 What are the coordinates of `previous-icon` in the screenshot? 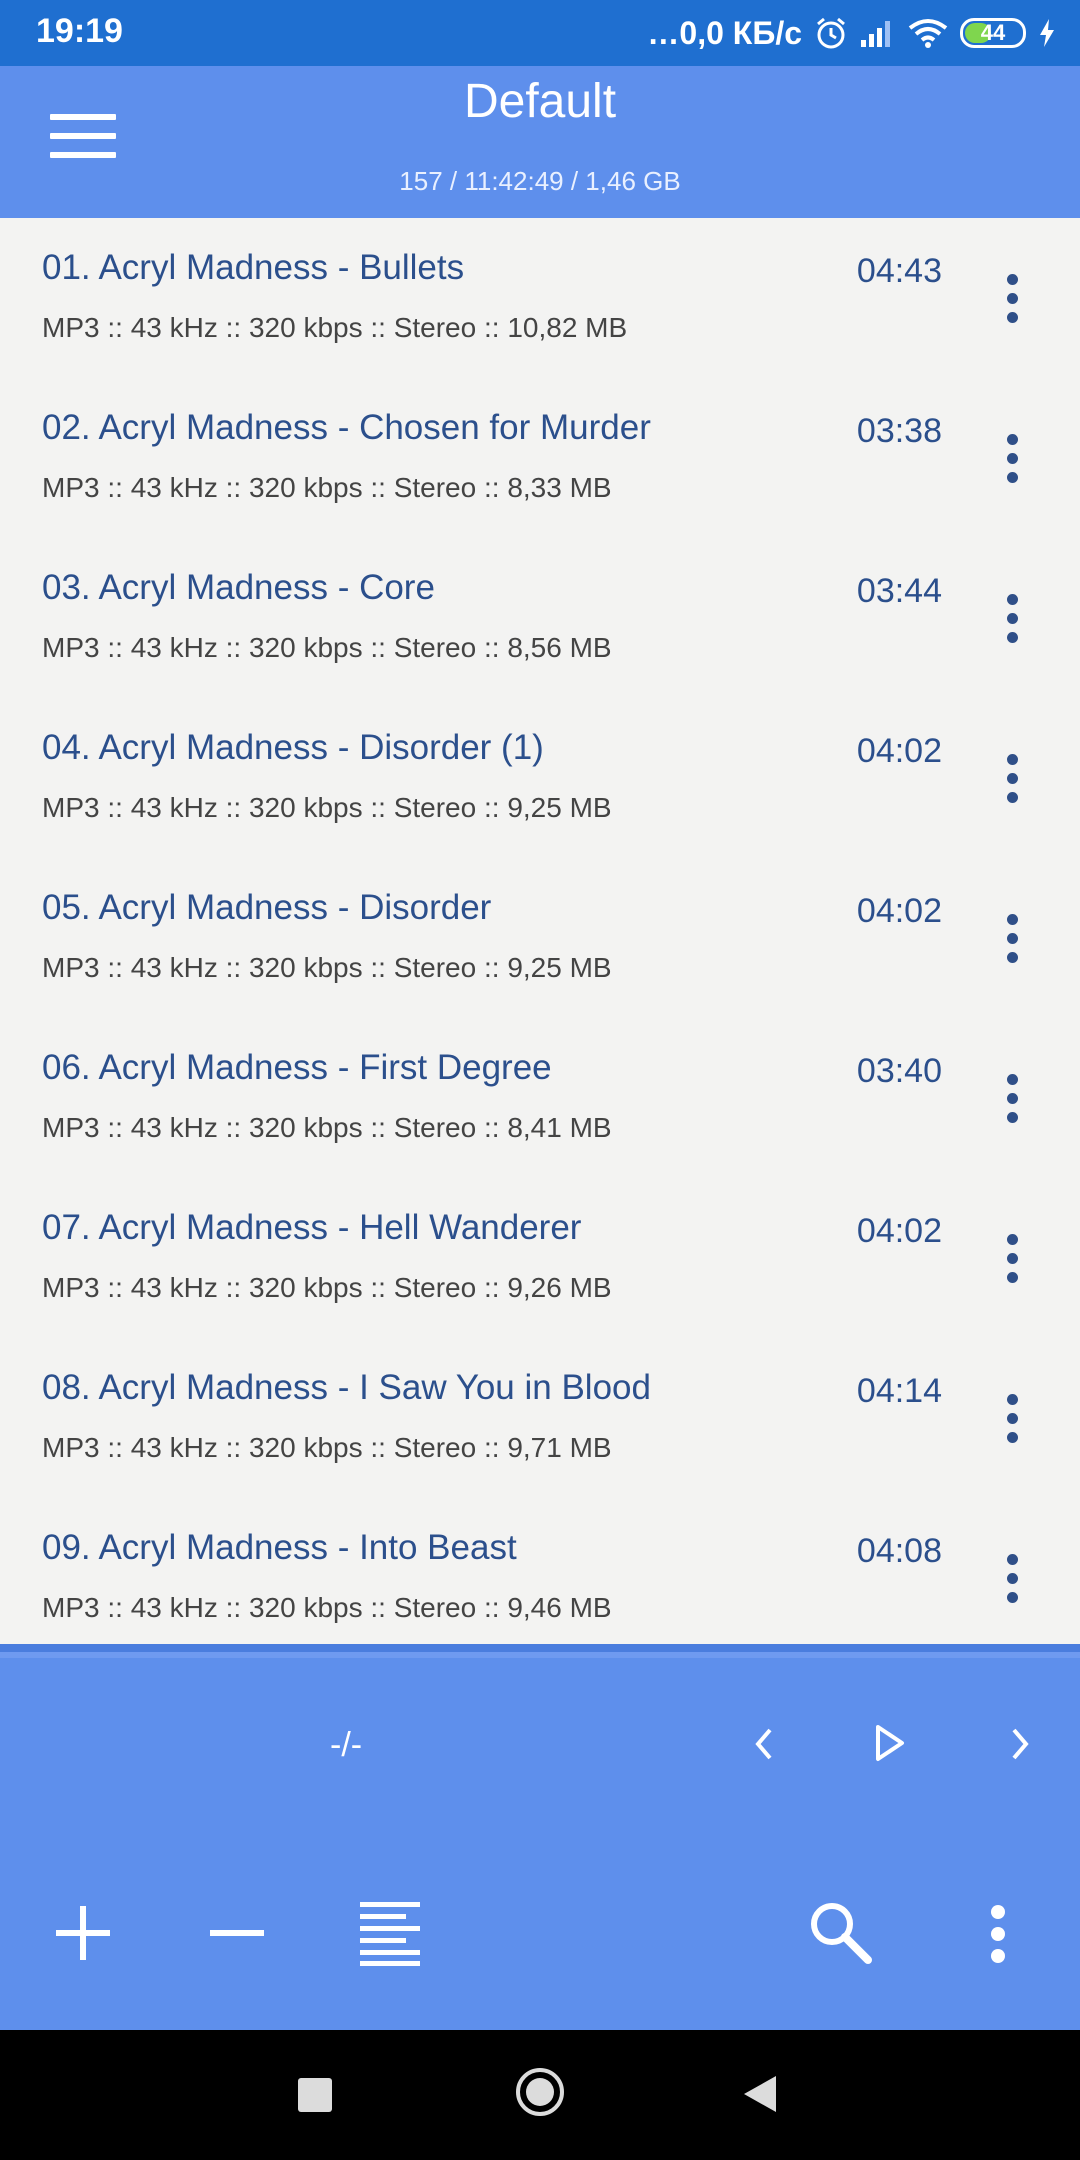 It's located at (764, 1744).